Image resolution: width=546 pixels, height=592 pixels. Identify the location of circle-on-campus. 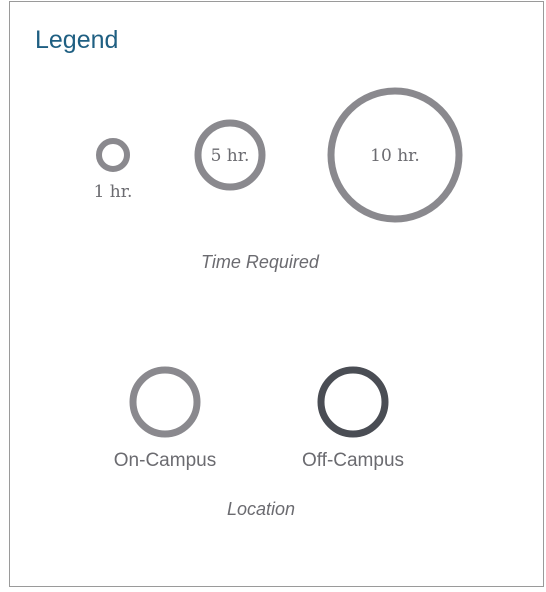
(165, 402).